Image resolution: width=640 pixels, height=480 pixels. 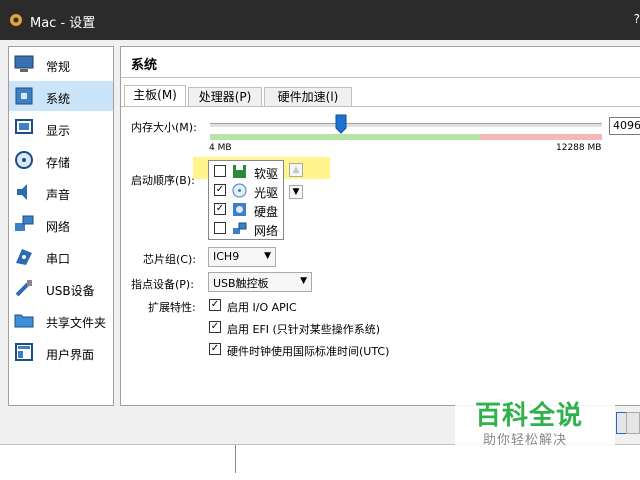 What do you see at coordinates (266, 231) in the screenshot?
I see `boot-item-label: 网络` at bounding box center [266, 231].